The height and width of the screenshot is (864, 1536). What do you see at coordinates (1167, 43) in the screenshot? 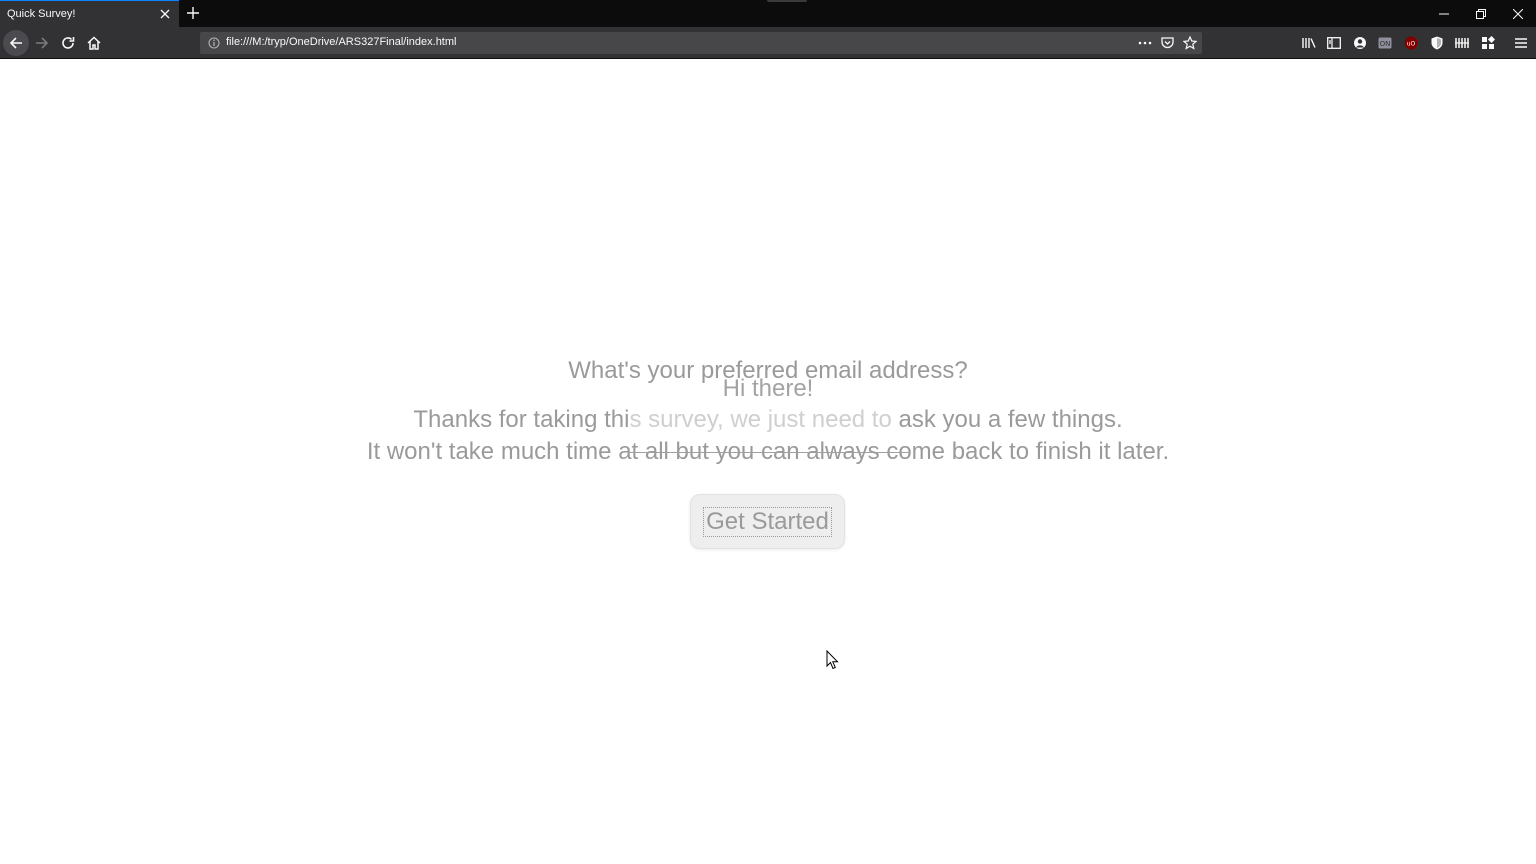
I see `pocket-icon` at bounding box center [1167, 43].